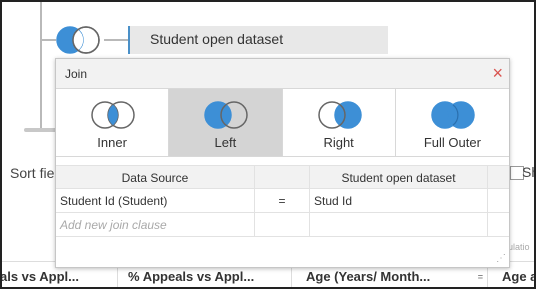 The image size is (536, 289). Describe the element at coordinates (41, 66) in the screenshot. I see `canvas-vertical-connector` at that location.